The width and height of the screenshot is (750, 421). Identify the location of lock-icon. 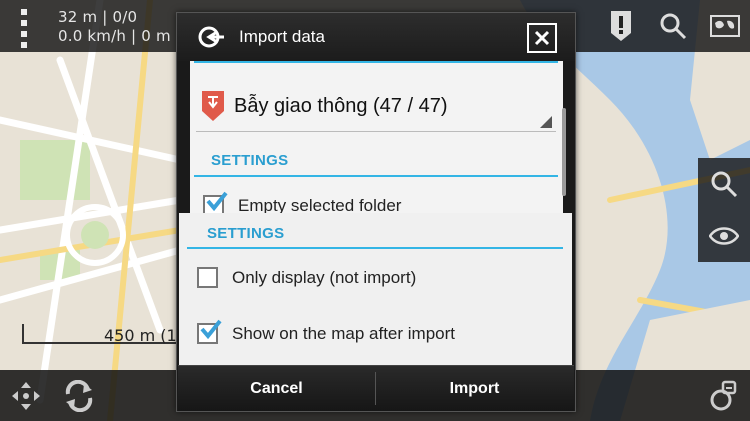
(723, 396).